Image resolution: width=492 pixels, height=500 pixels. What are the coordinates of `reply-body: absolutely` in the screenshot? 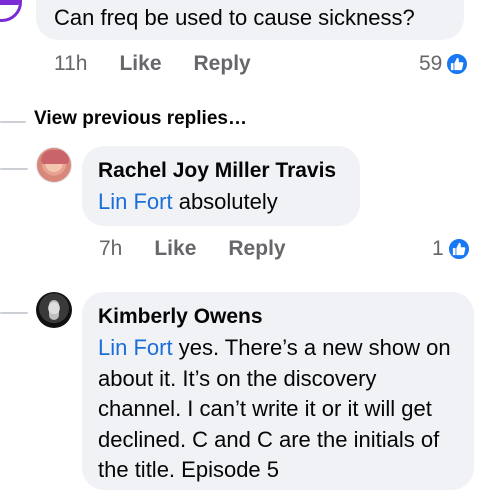 It's located at (225, 201).